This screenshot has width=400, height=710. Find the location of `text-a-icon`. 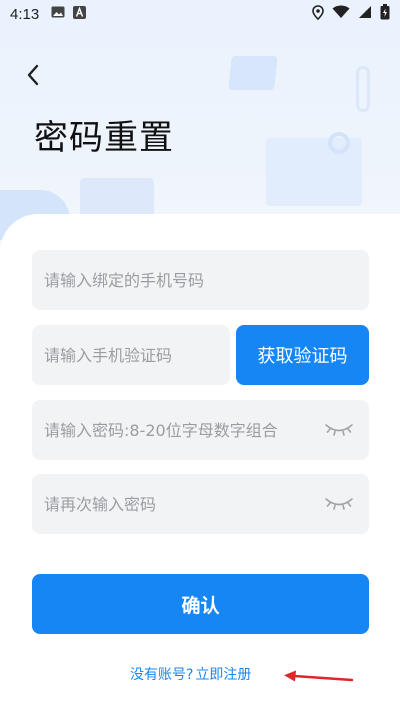

text-a-icon is located at coordinates (80, 14).